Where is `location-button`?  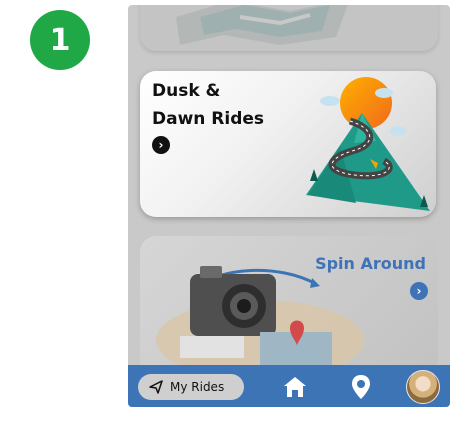 location-button is located at coordinates (361, 387).